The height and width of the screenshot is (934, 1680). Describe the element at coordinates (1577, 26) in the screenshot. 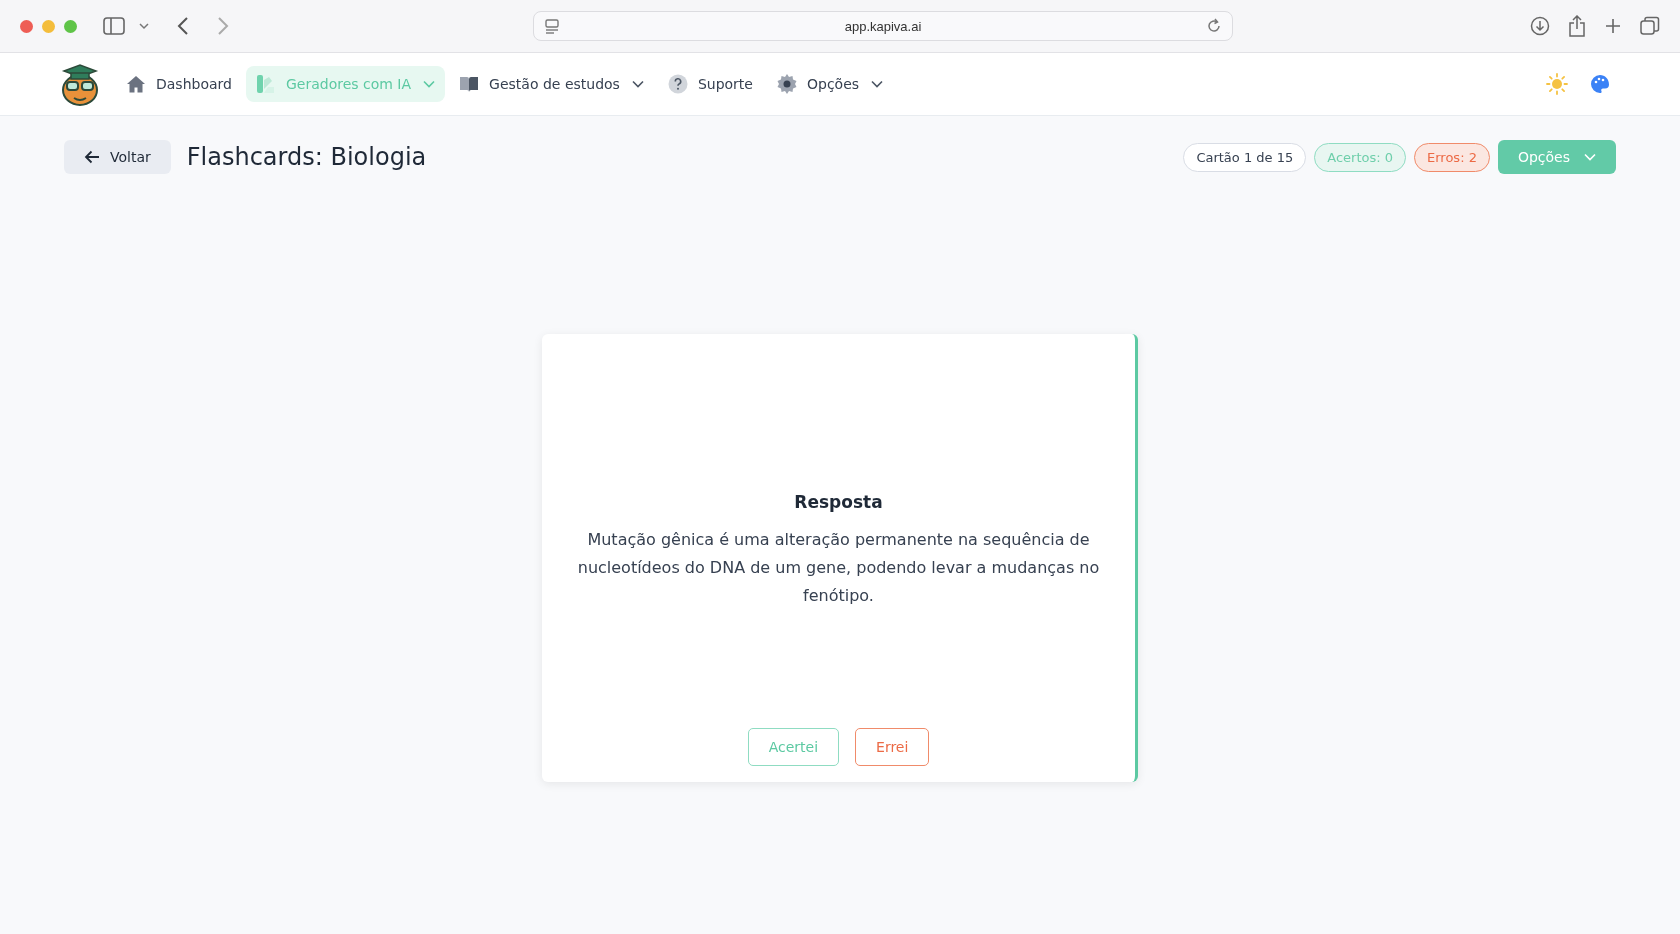

I see `share-icon` at that location.